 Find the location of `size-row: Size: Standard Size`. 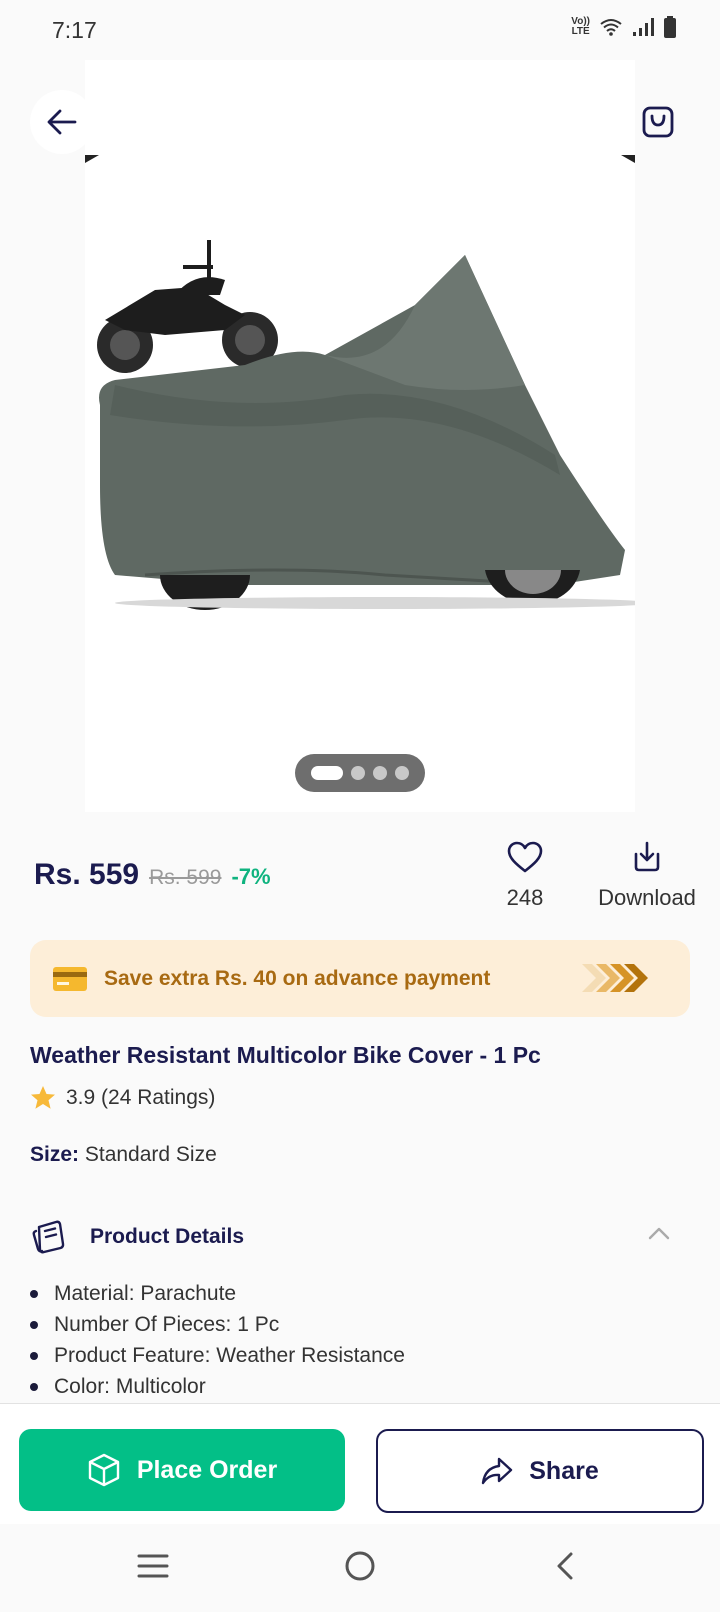

size-row: Size: Standard Size is located at coordinates (123, 1155).